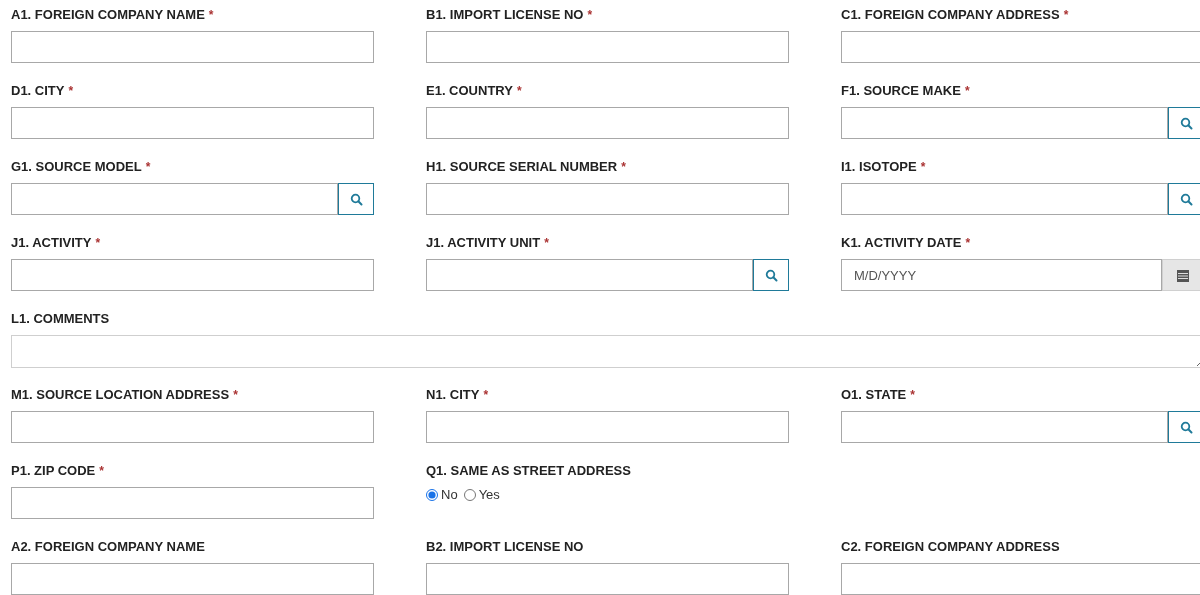 This screenshot has height=595, width=1200. Describe the element at coordinates (489, 495) in the screenshot. I see `radio-label: Yes` at that location.